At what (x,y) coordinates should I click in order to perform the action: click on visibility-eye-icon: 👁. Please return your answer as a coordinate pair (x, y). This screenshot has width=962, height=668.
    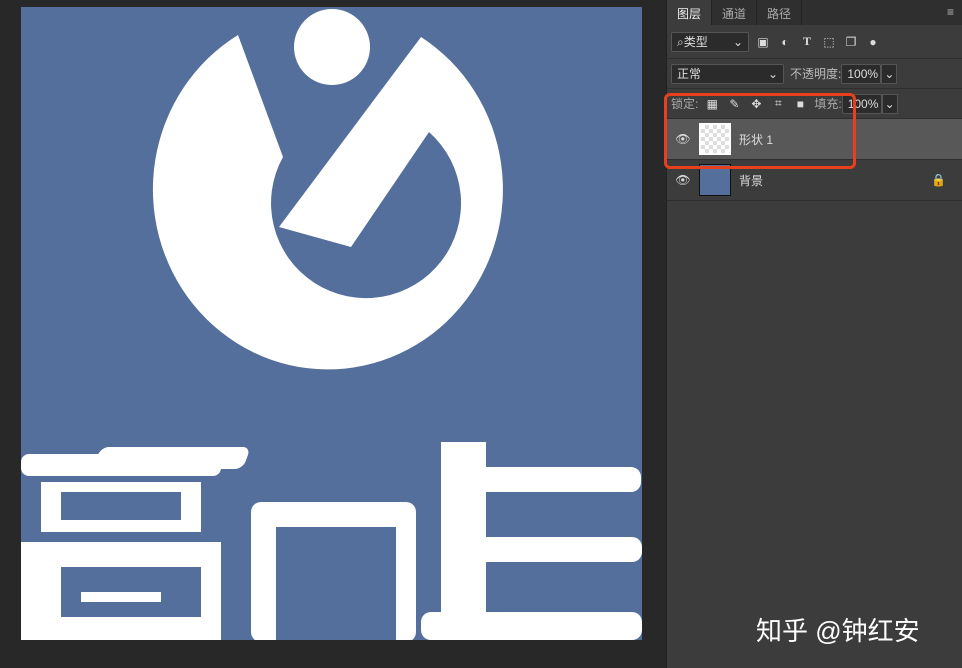
    Looking at the image, I should click on (683, 180).